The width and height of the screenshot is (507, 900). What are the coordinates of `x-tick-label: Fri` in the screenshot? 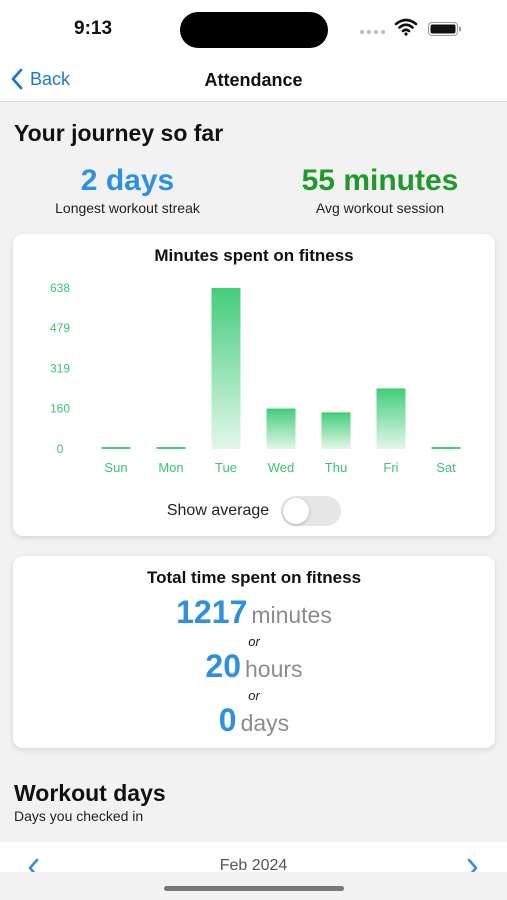 It's located at (390, 467).